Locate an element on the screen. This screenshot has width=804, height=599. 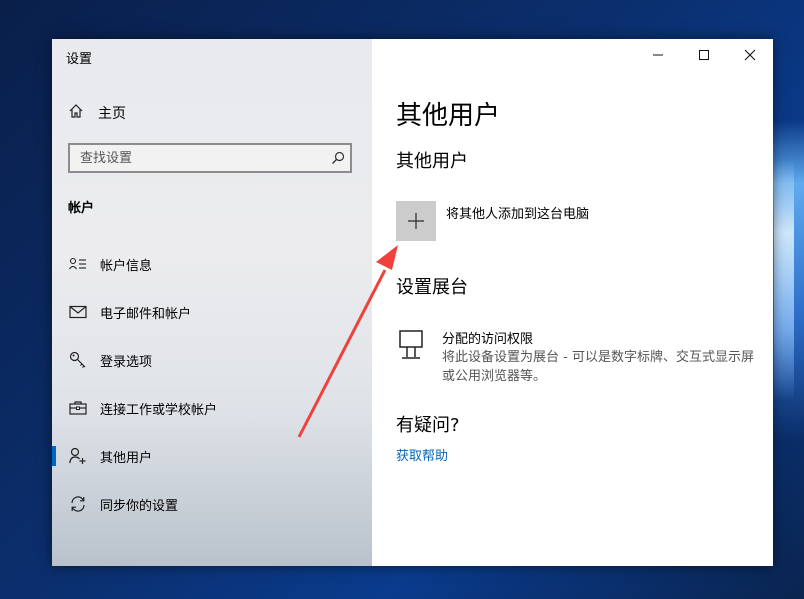
search-box is located at coordinates (210, 158).